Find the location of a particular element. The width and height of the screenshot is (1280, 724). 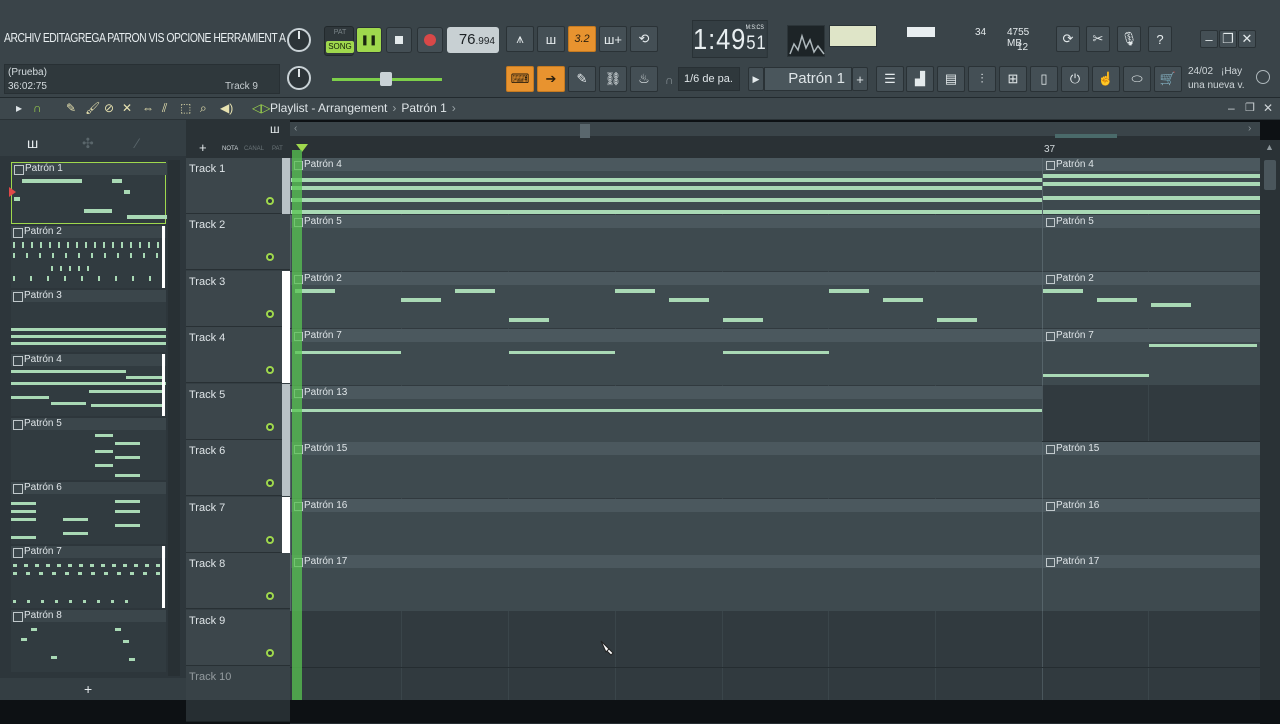

tempo-tapper-button: ⬭ is located at coordinates (1137, 79).